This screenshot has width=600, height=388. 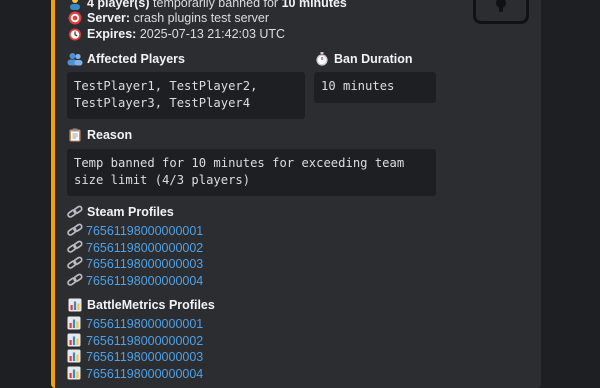 I want to click on battlemetrics-profile-link: 76561198000000002, so click(x=144, y=341).